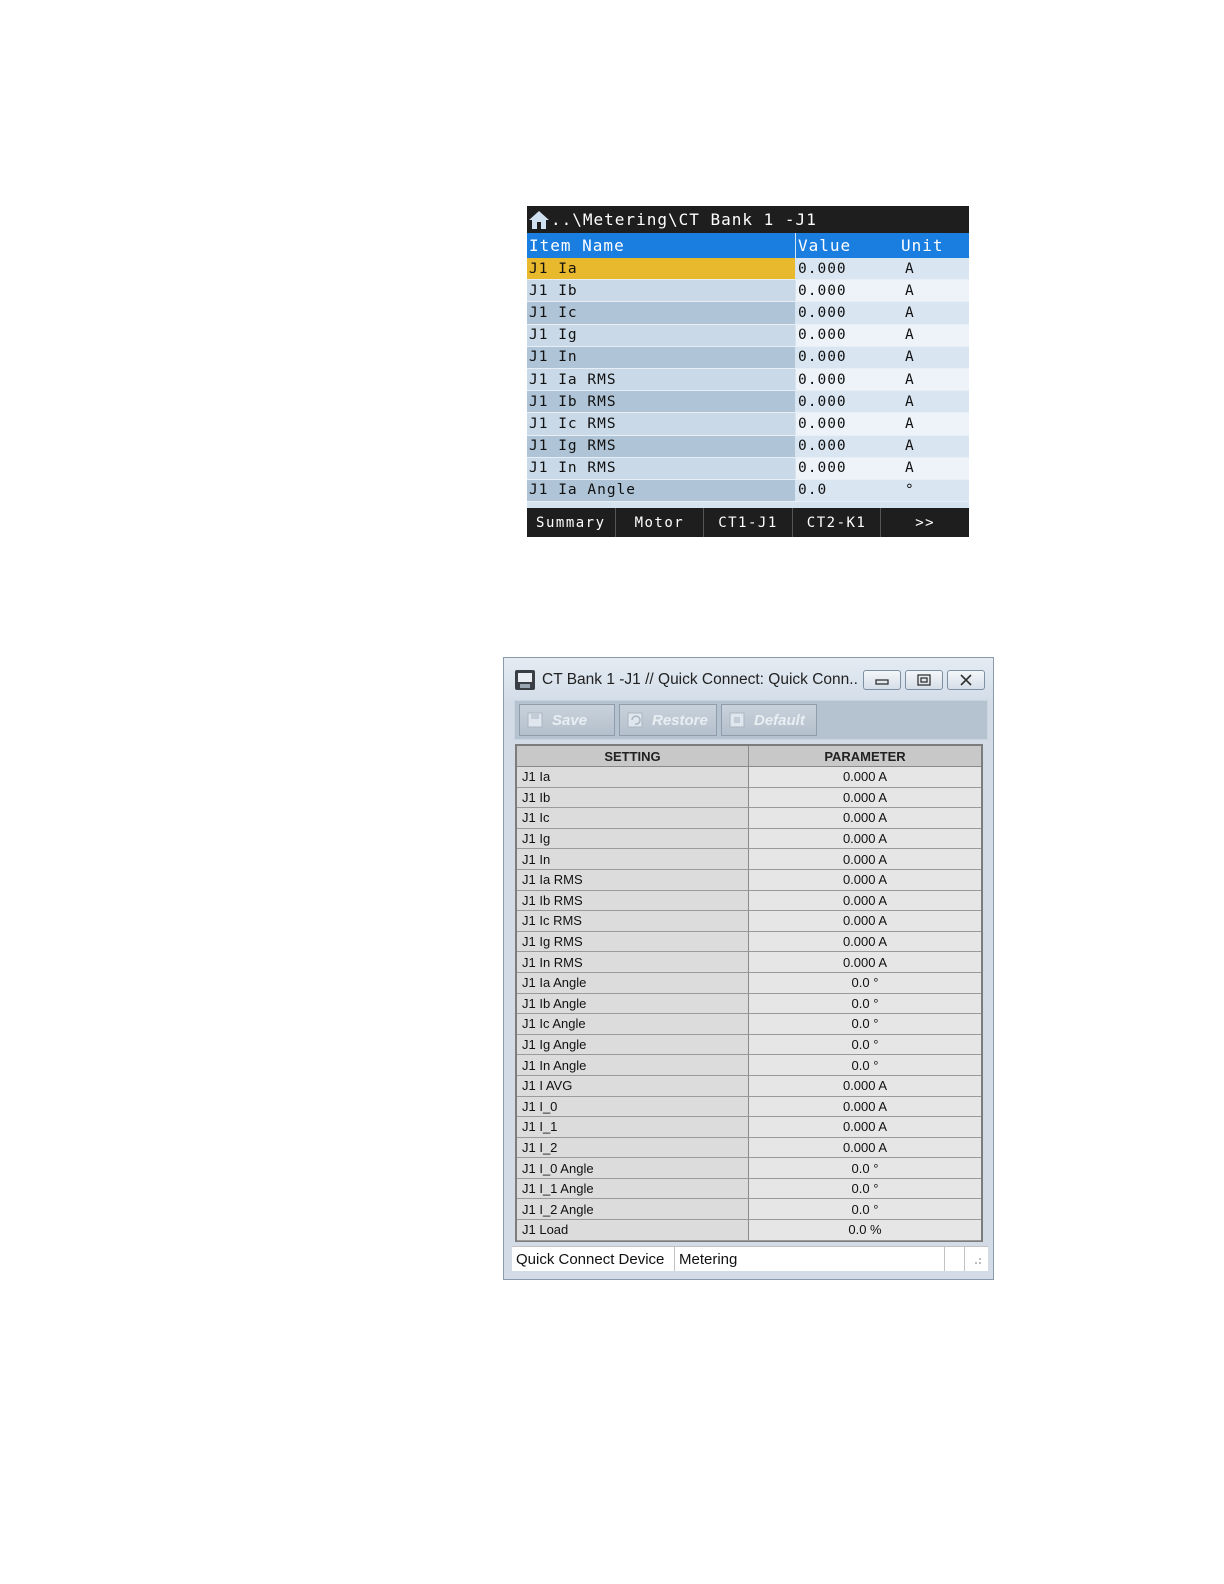  I want to click on save-button: Save, so click(567, 720).